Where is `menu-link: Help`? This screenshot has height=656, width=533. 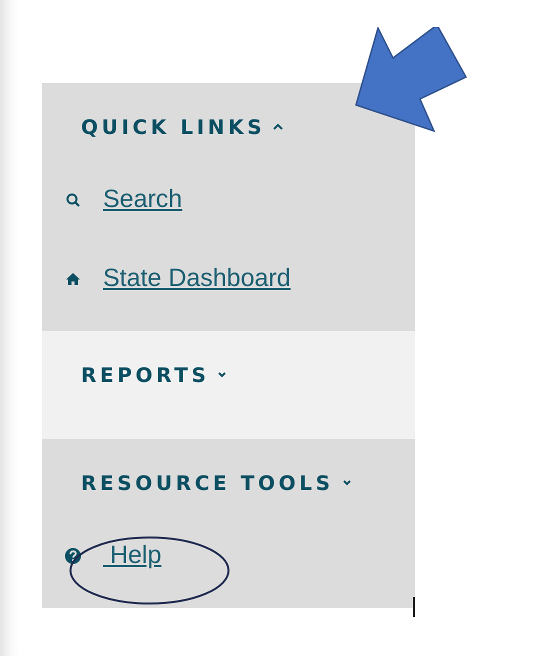 menu-link: Help is located at coordinates (132, 555).